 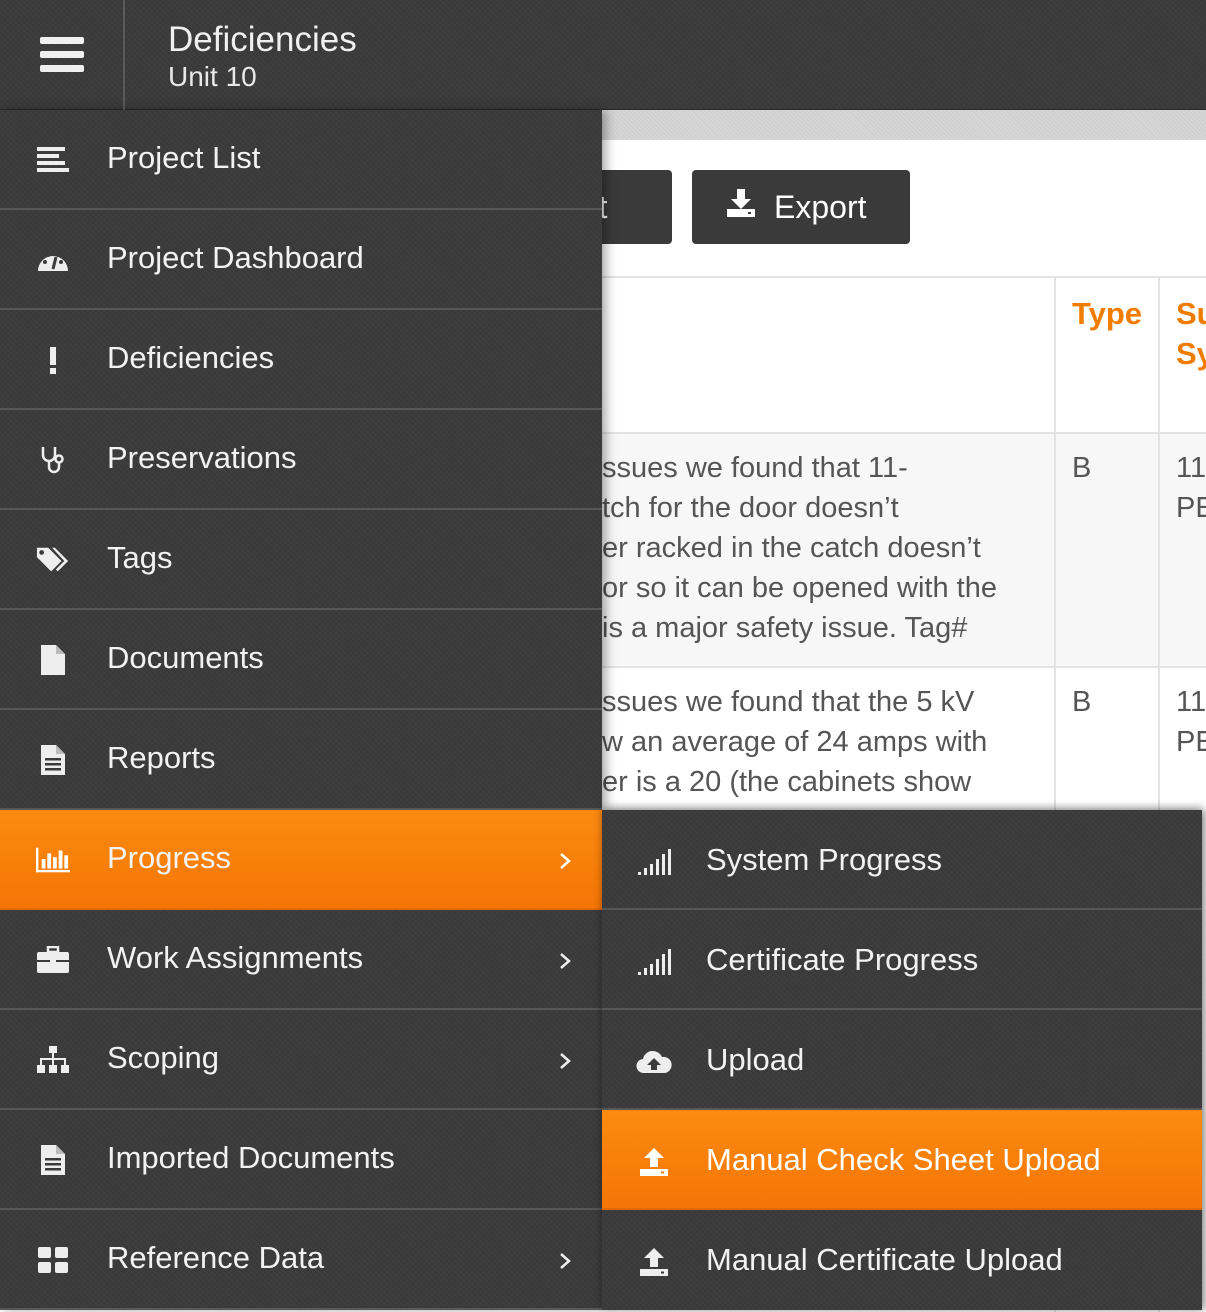 I want to click on submenu-item-label: Upload, so click(x=755, y=1059).